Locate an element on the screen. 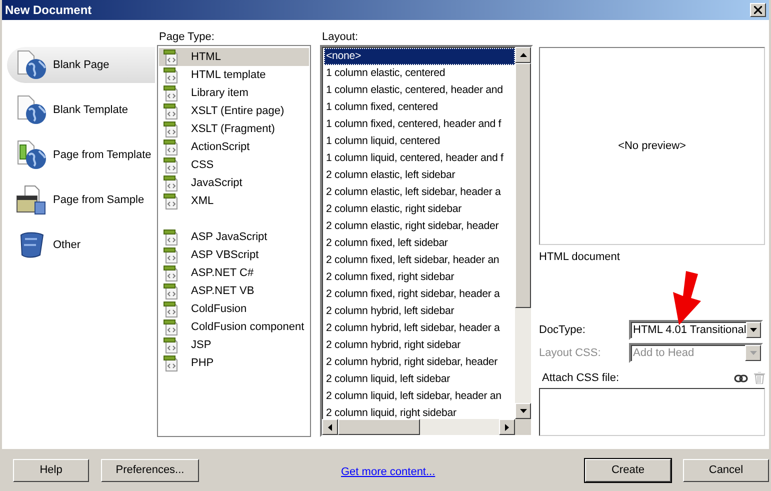  layout-item: 1 column elastic, centered is located at coordinates (419, 73).